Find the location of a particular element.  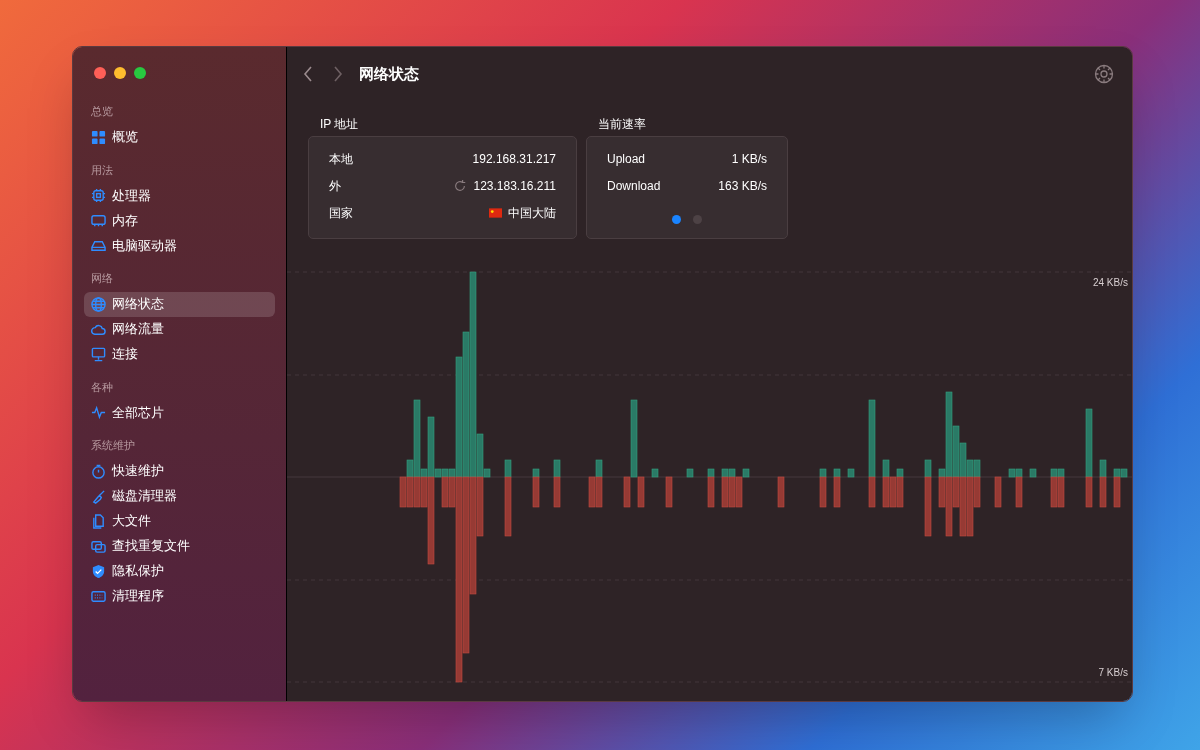

globe-icon is located at coordinates (98, 304).